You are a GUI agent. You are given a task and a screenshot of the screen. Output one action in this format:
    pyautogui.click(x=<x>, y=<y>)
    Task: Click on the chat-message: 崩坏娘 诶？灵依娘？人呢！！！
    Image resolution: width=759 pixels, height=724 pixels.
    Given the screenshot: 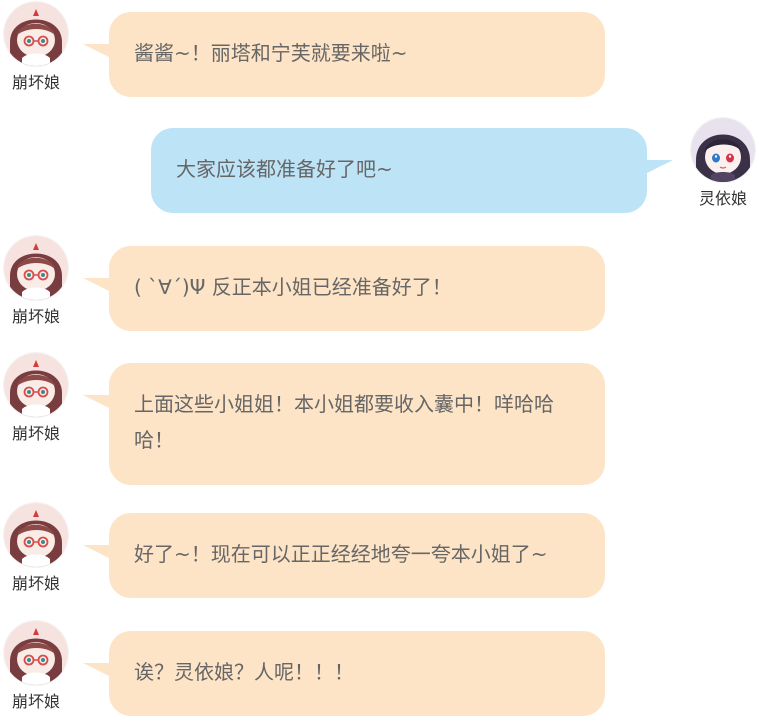 What is the action you would take?
    pyautogui.click(x=379, y=672)
    